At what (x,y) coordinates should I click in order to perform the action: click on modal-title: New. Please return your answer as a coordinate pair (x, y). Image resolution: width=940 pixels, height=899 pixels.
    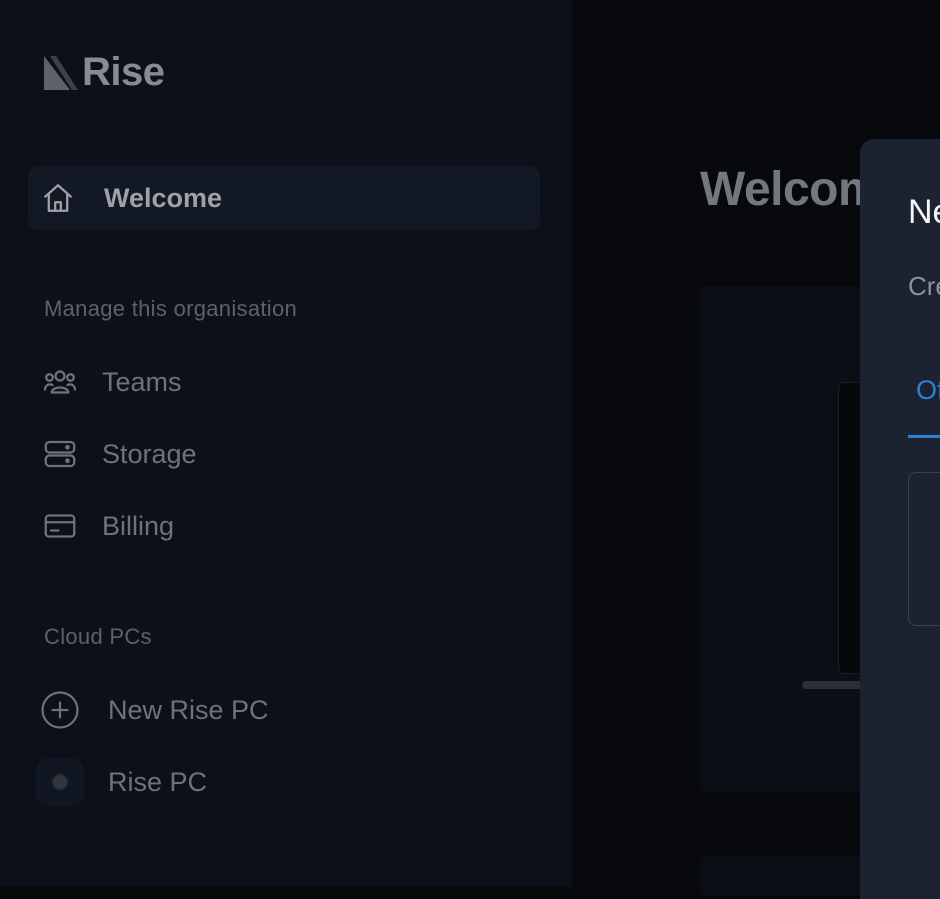
    Looking at the image, I should click on (924, 212).